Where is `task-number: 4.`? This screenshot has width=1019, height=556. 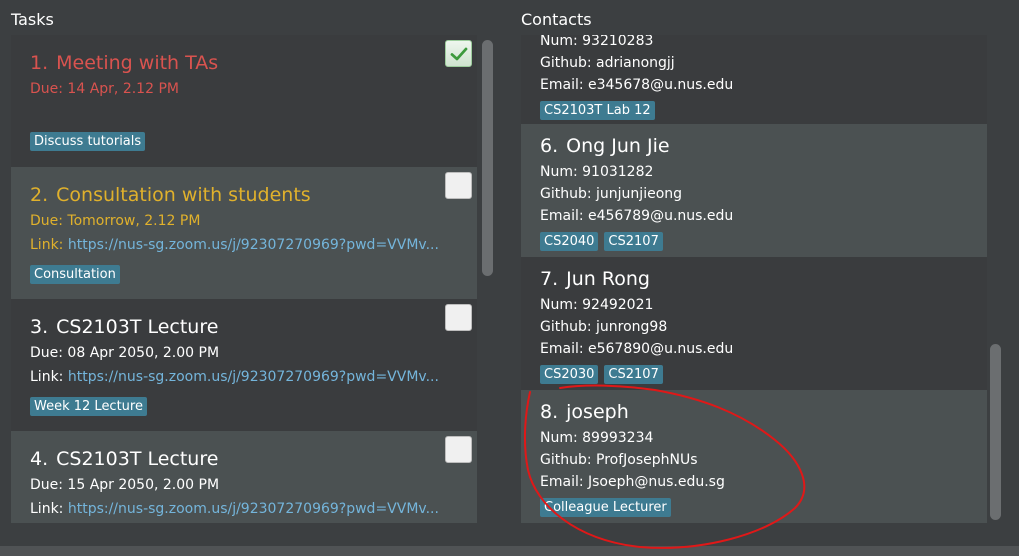 task-number: 4. is located at coordinates (39, 459).